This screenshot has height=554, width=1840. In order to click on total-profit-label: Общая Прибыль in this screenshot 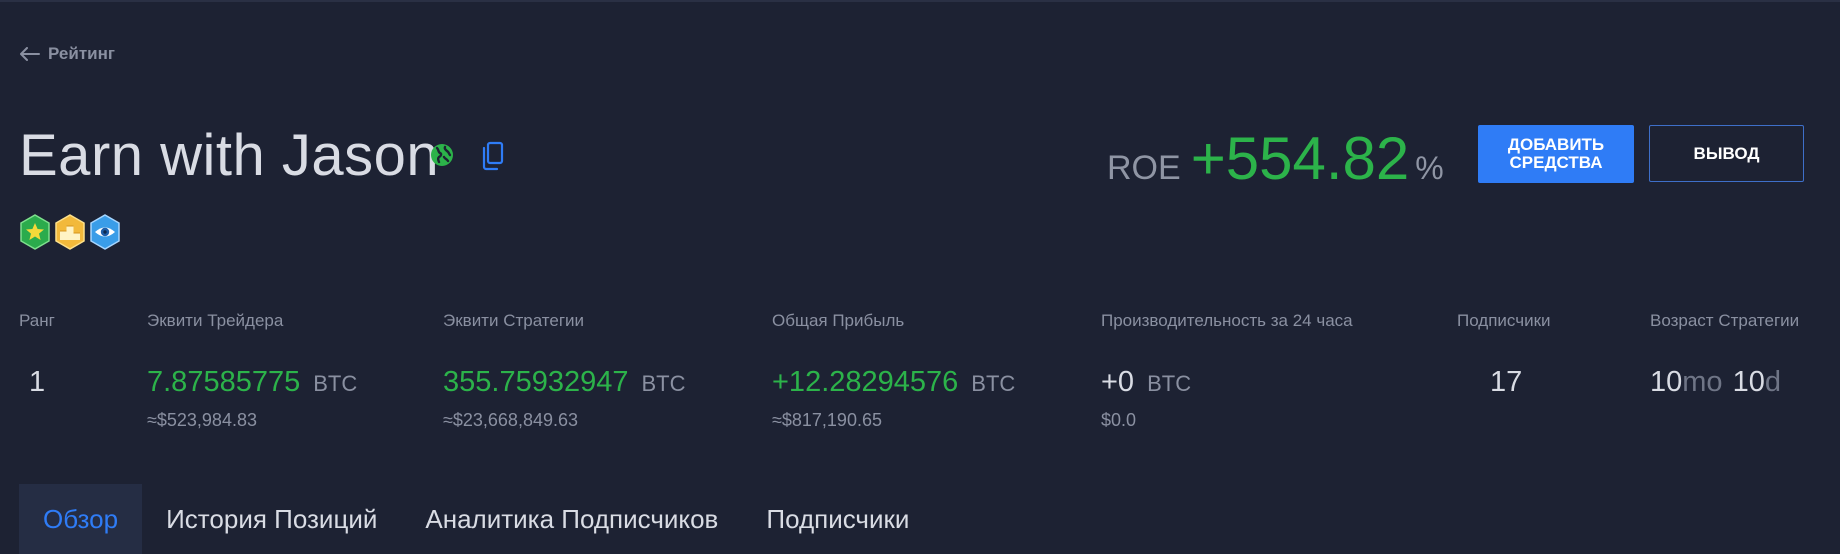, I will do `click(838, 320)`.